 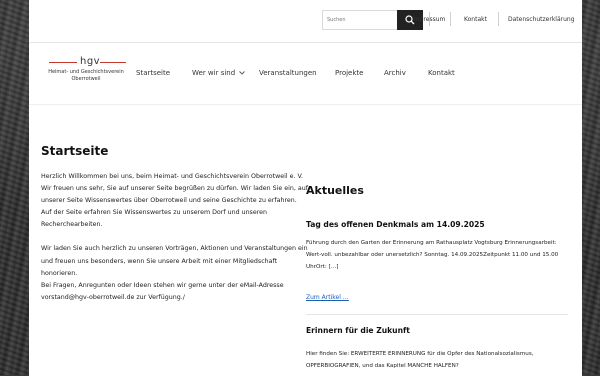 What do you see at coordinates (75, 151) in the screenshot?
I see `page-title: Startseite` at bounding box center [75, 151].